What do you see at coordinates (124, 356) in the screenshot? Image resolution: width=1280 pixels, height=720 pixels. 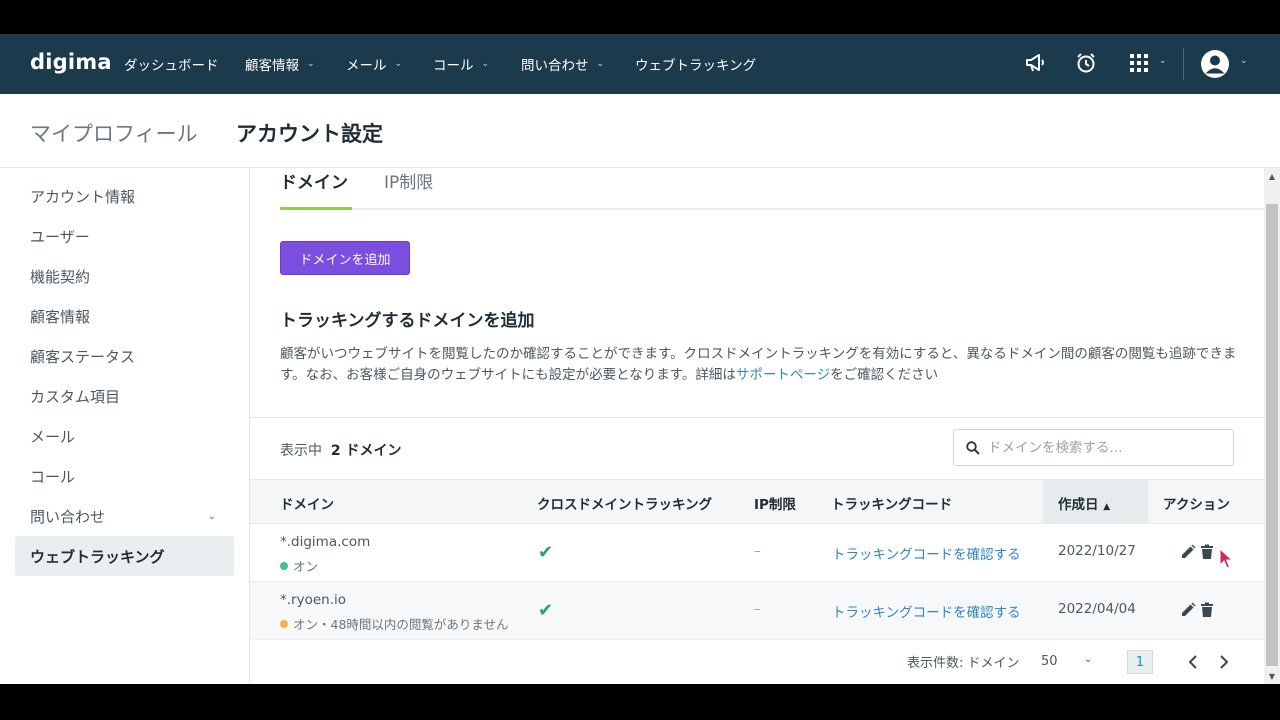 I see `sidebar-item-customer-status: 顧客ステータス` at bounding box center [124, 356].